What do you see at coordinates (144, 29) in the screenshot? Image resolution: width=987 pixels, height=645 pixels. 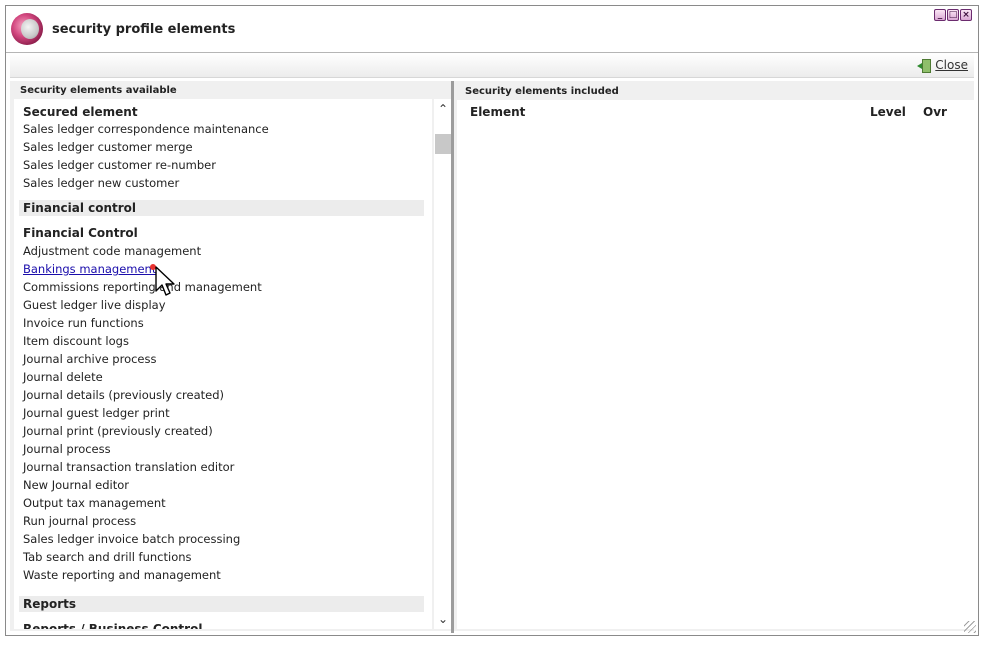 I see `window-title: security profile elements` at bounding box center [144, 29].